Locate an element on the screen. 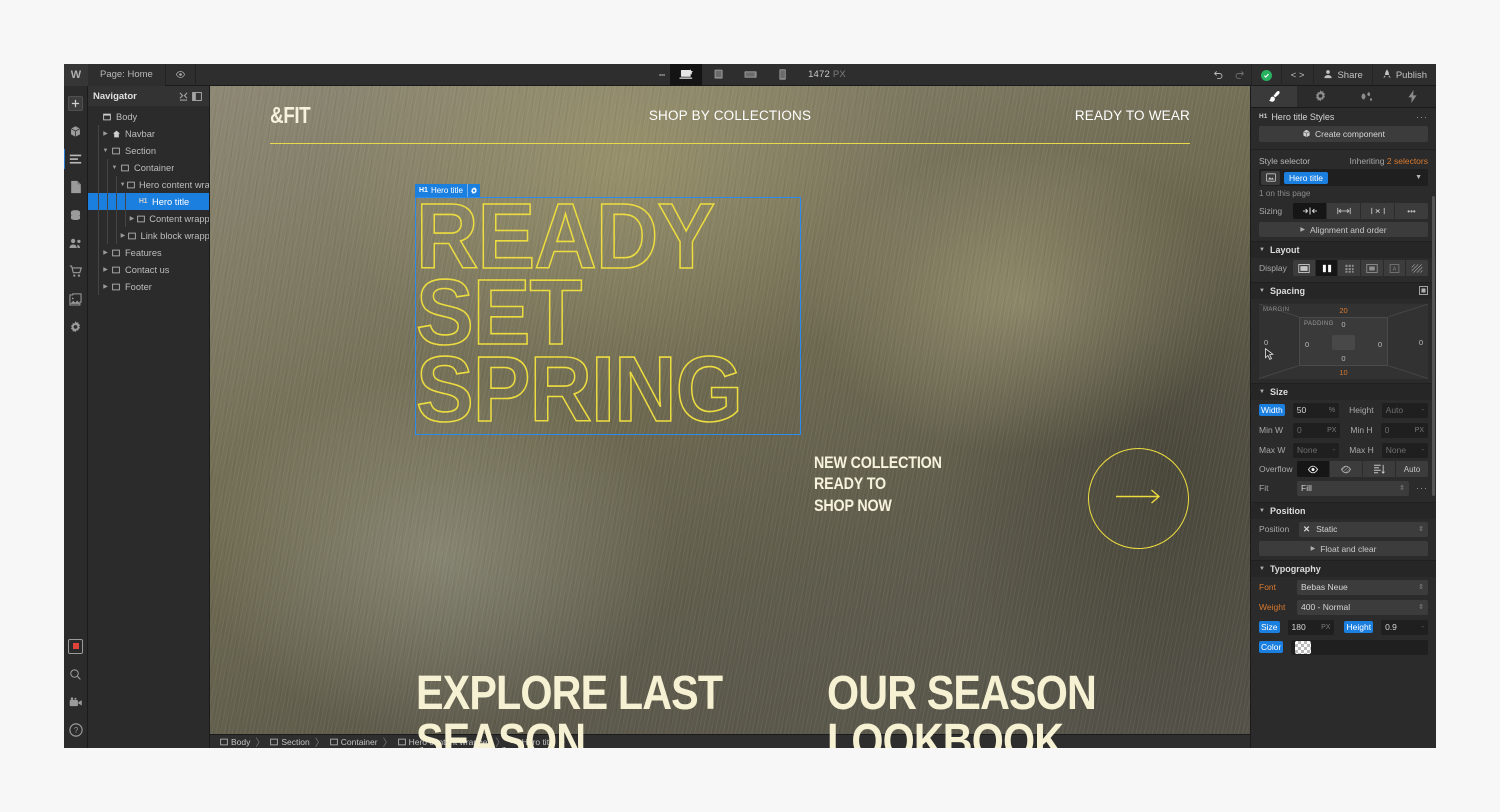  style-selector-chip: Hero title is located at coordinates (1306, 177).